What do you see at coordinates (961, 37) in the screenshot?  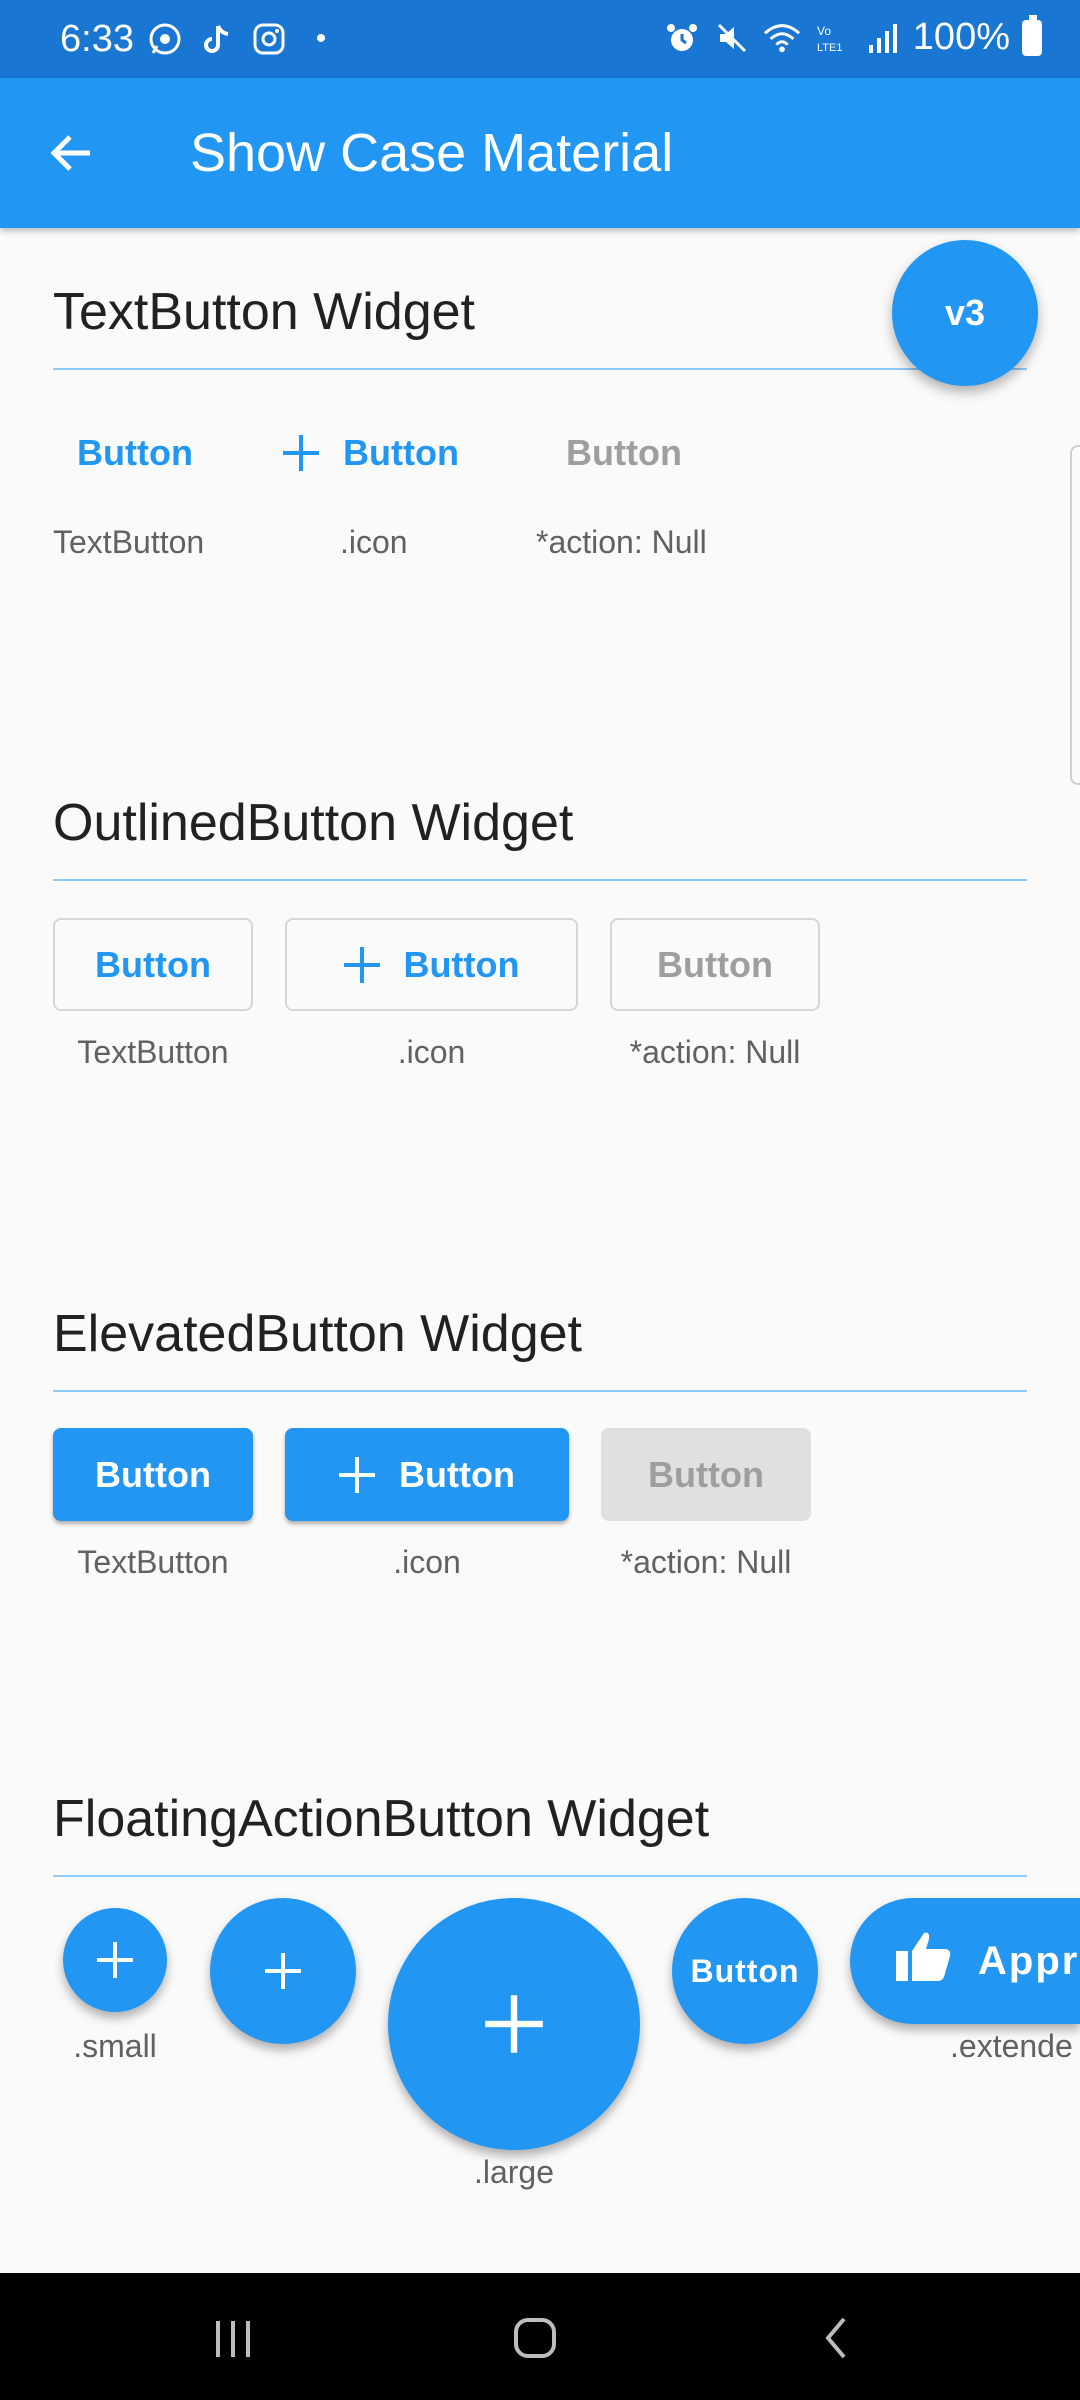 I see `battery-percent: 100%` at bounding box center [961, 37].